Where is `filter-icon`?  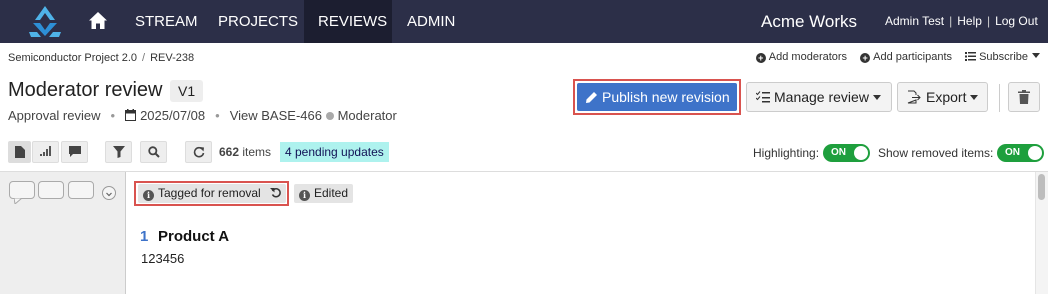 filter-icon is located at coordinates (118, 152).